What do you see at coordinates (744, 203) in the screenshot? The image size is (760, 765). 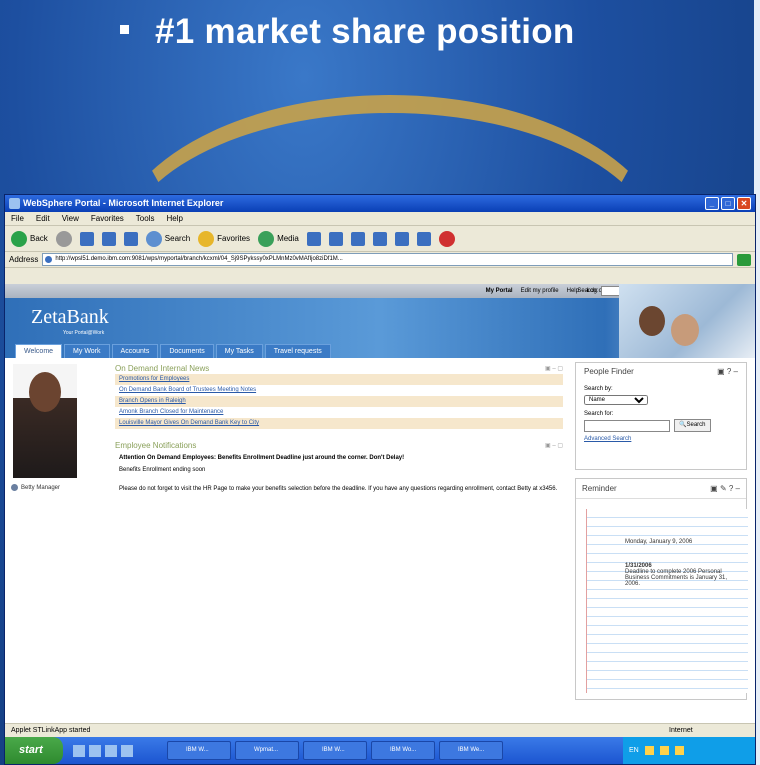 I see `close-button: ✕` at bounding box center [744, 203].